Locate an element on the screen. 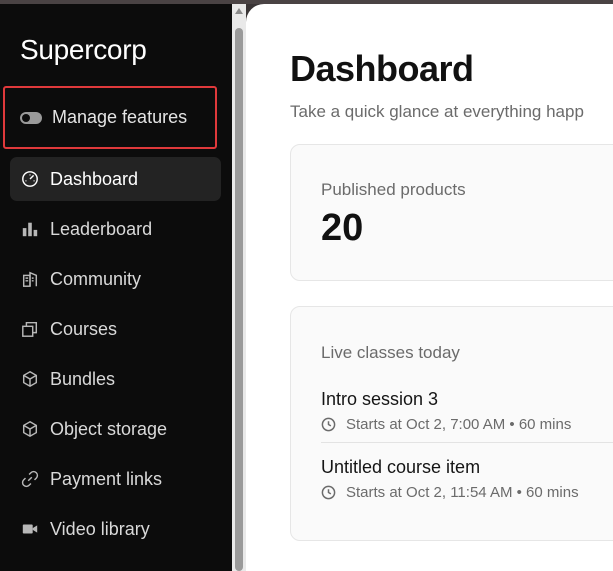  sidebar-item-label: Dashboard is located at coordinates (94, 178).